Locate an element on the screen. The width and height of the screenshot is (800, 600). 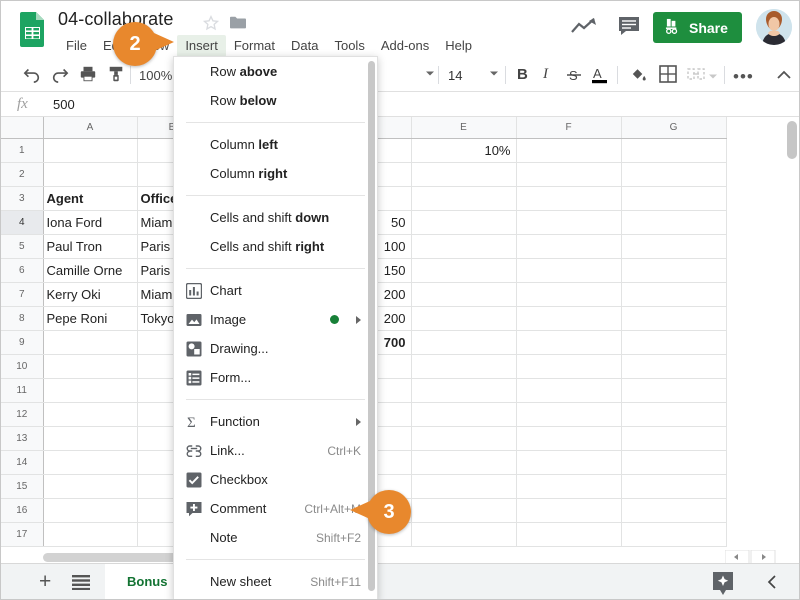
comment-icon is located at coordinates (629, 26).